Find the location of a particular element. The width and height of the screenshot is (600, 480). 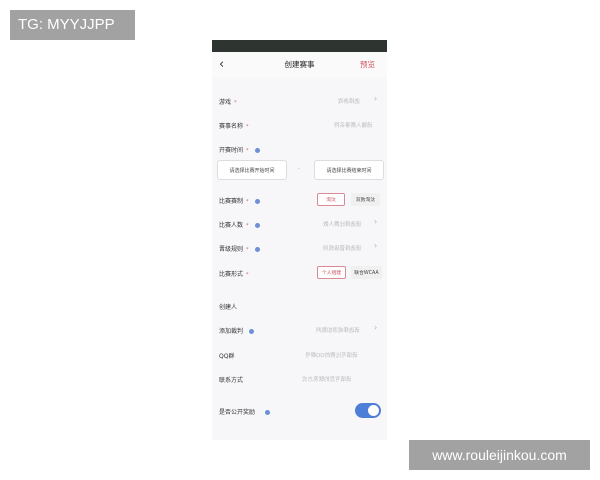

public-reward-label: 是否公开奖励 is located at coordinates (237, 412).